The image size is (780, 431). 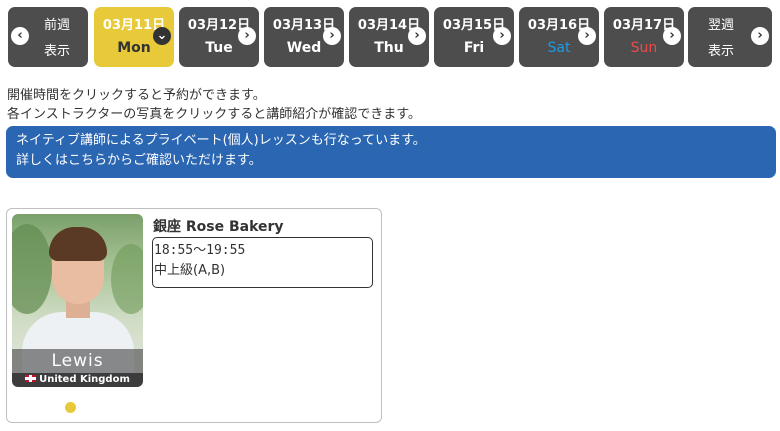 What do you see at coordinates (262, 262) in the screenshot?
I see `lesson-slot-button: 18:55〜19:55 中上級(A,B)` at bounding box center [262, 262].